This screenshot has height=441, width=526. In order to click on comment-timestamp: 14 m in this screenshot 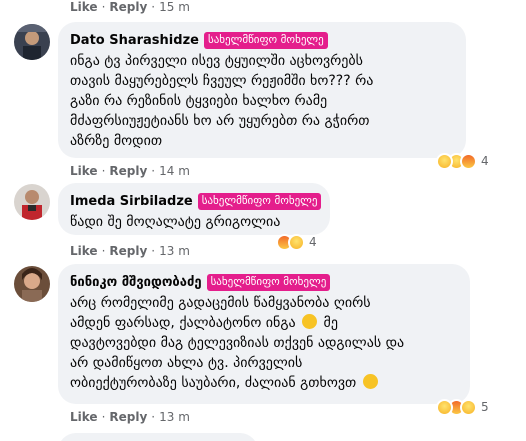, I will do `click(174, 171)`.